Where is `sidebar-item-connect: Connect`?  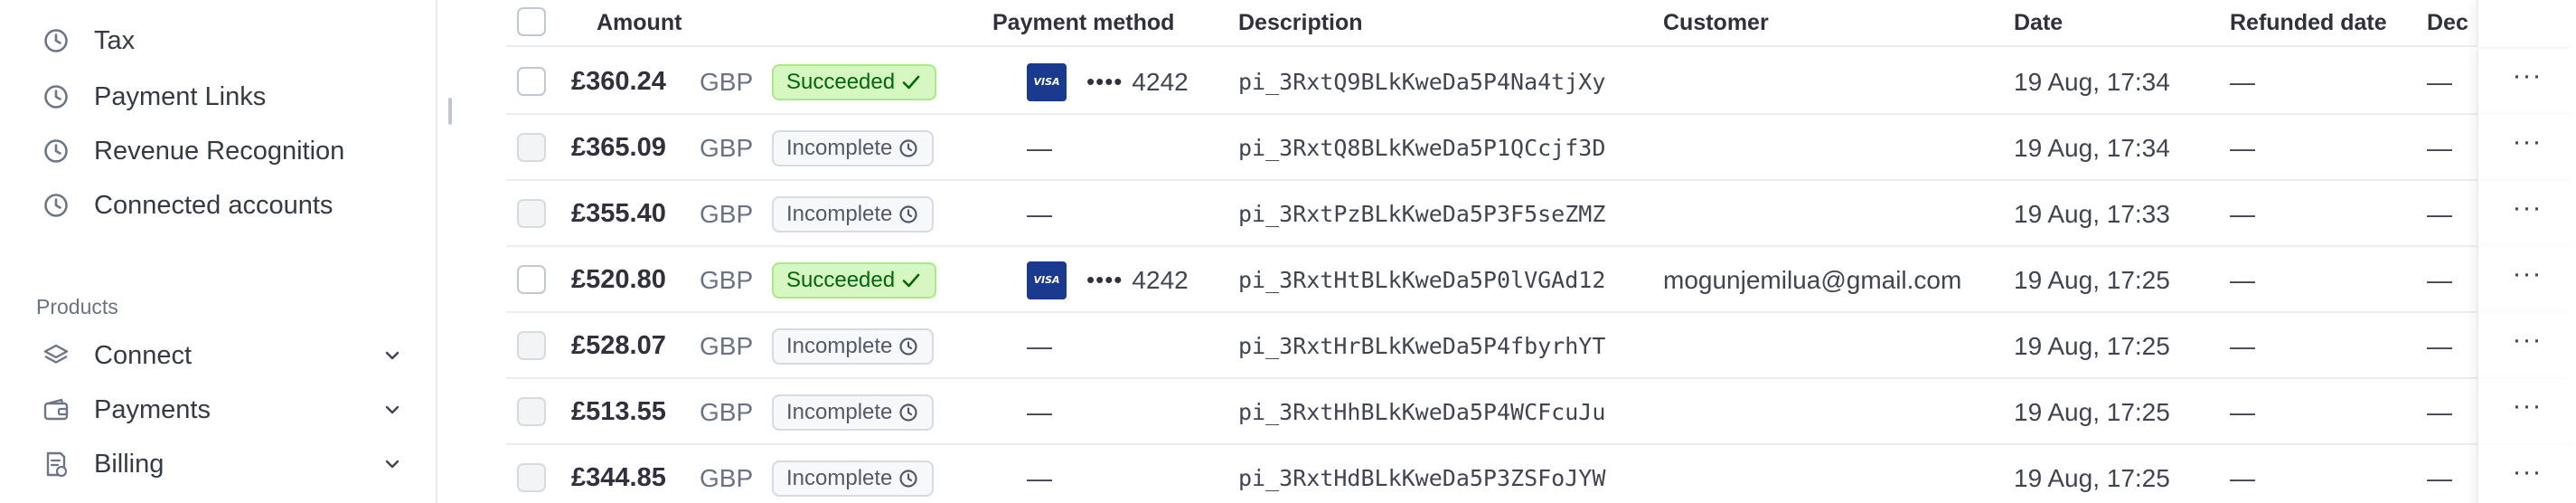
sidebar-item-connect: Connect is located at coordinates (220, 355).